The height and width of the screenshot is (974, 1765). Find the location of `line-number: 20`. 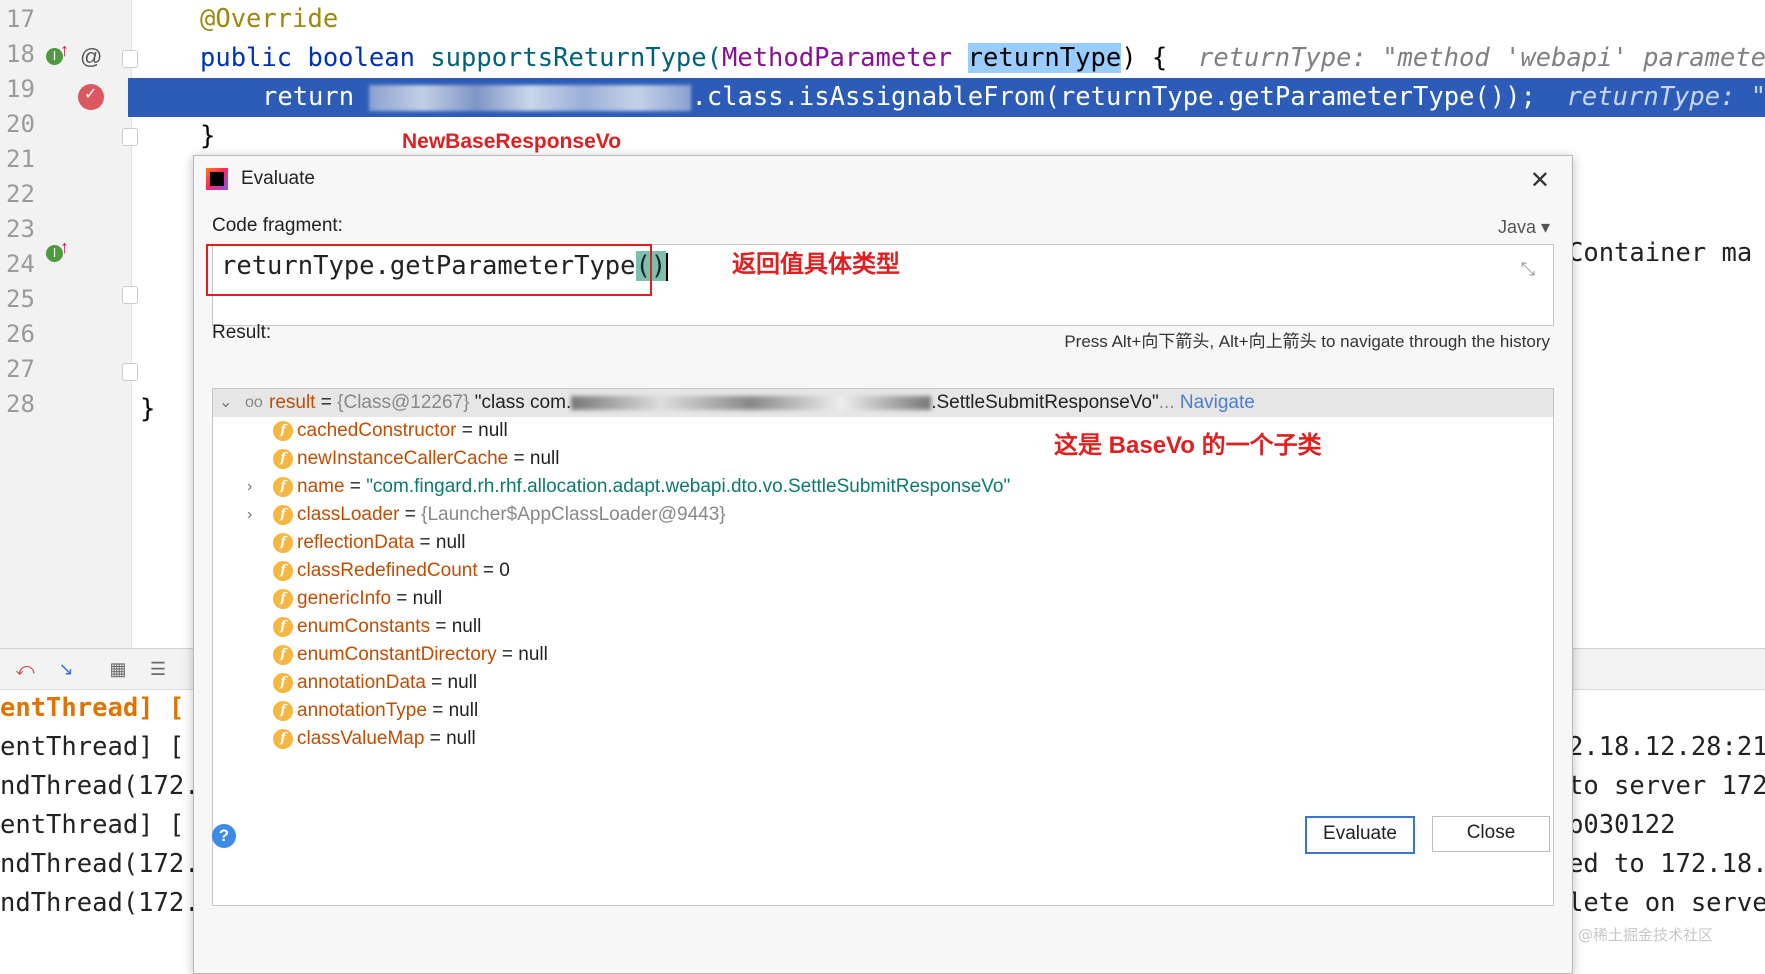

line-number: 20 is located at coordinates (20, 124).